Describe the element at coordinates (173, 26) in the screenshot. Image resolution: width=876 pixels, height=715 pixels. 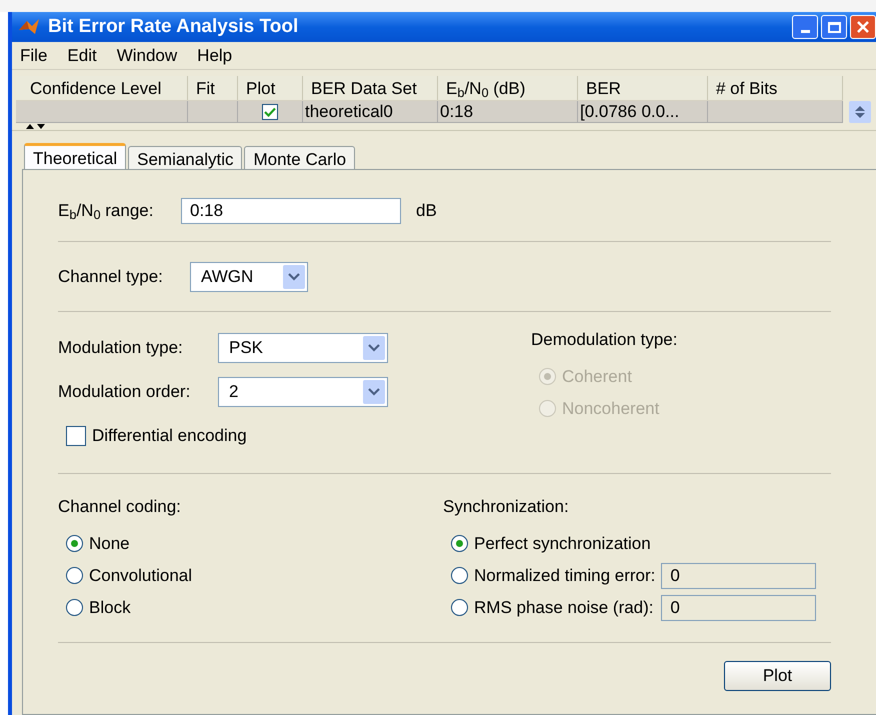
I see `window-title: Bit Error Rate Analysis Tool` at that location.